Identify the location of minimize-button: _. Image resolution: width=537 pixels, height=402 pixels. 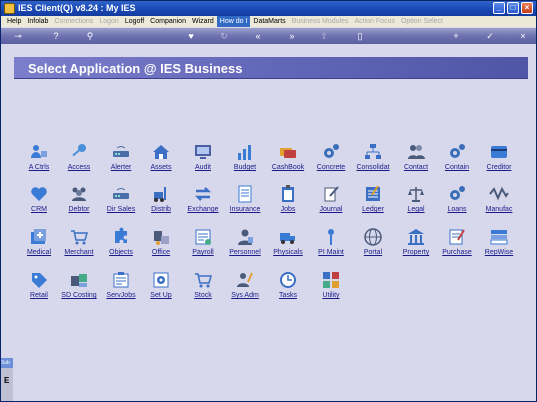
(499, 8).